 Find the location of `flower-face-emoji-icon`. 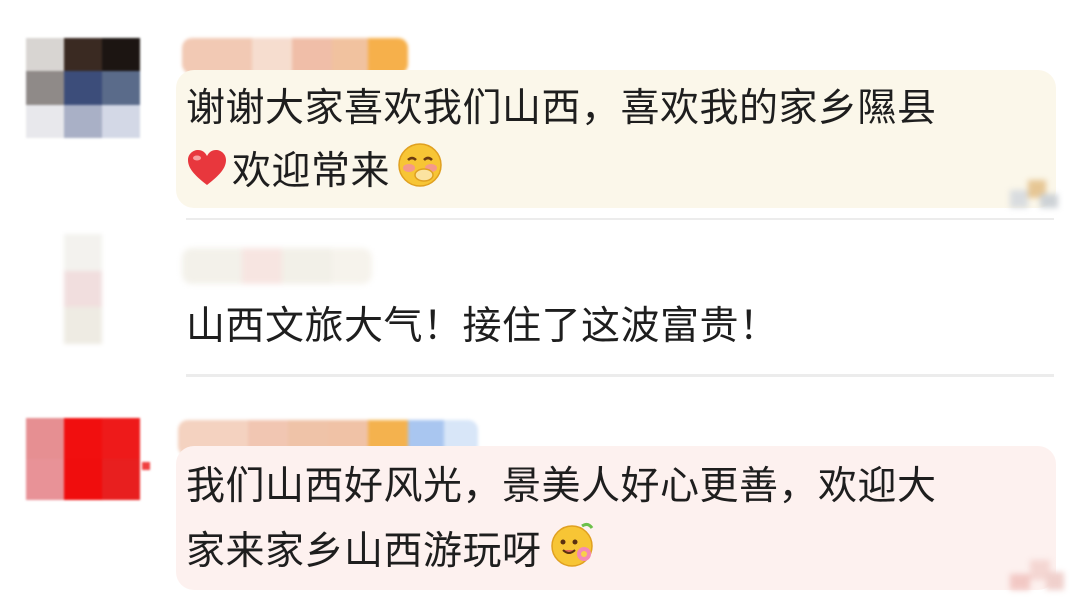

flower-face-emoji-icon is located at coordinates (573, 544).